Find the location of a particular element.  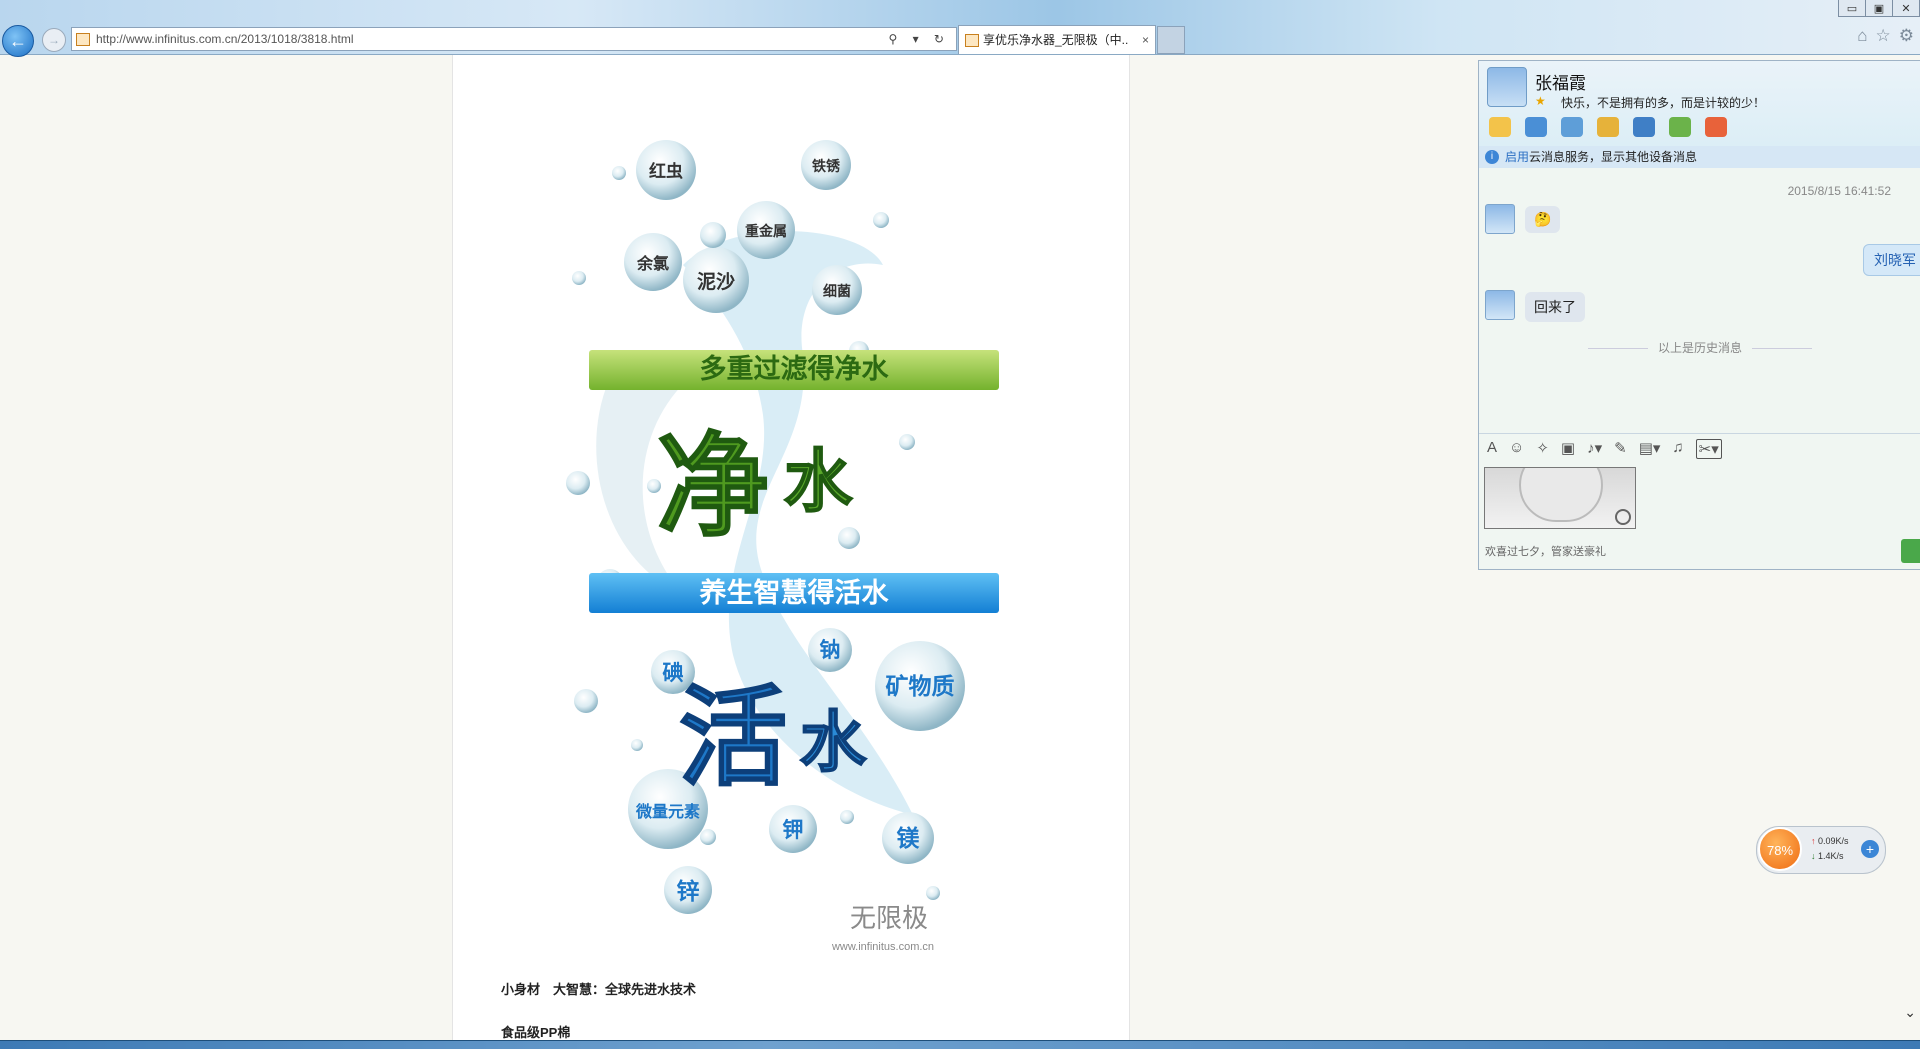

history-divider: 以上是历史消息 is located at coordinates (1699, 347).